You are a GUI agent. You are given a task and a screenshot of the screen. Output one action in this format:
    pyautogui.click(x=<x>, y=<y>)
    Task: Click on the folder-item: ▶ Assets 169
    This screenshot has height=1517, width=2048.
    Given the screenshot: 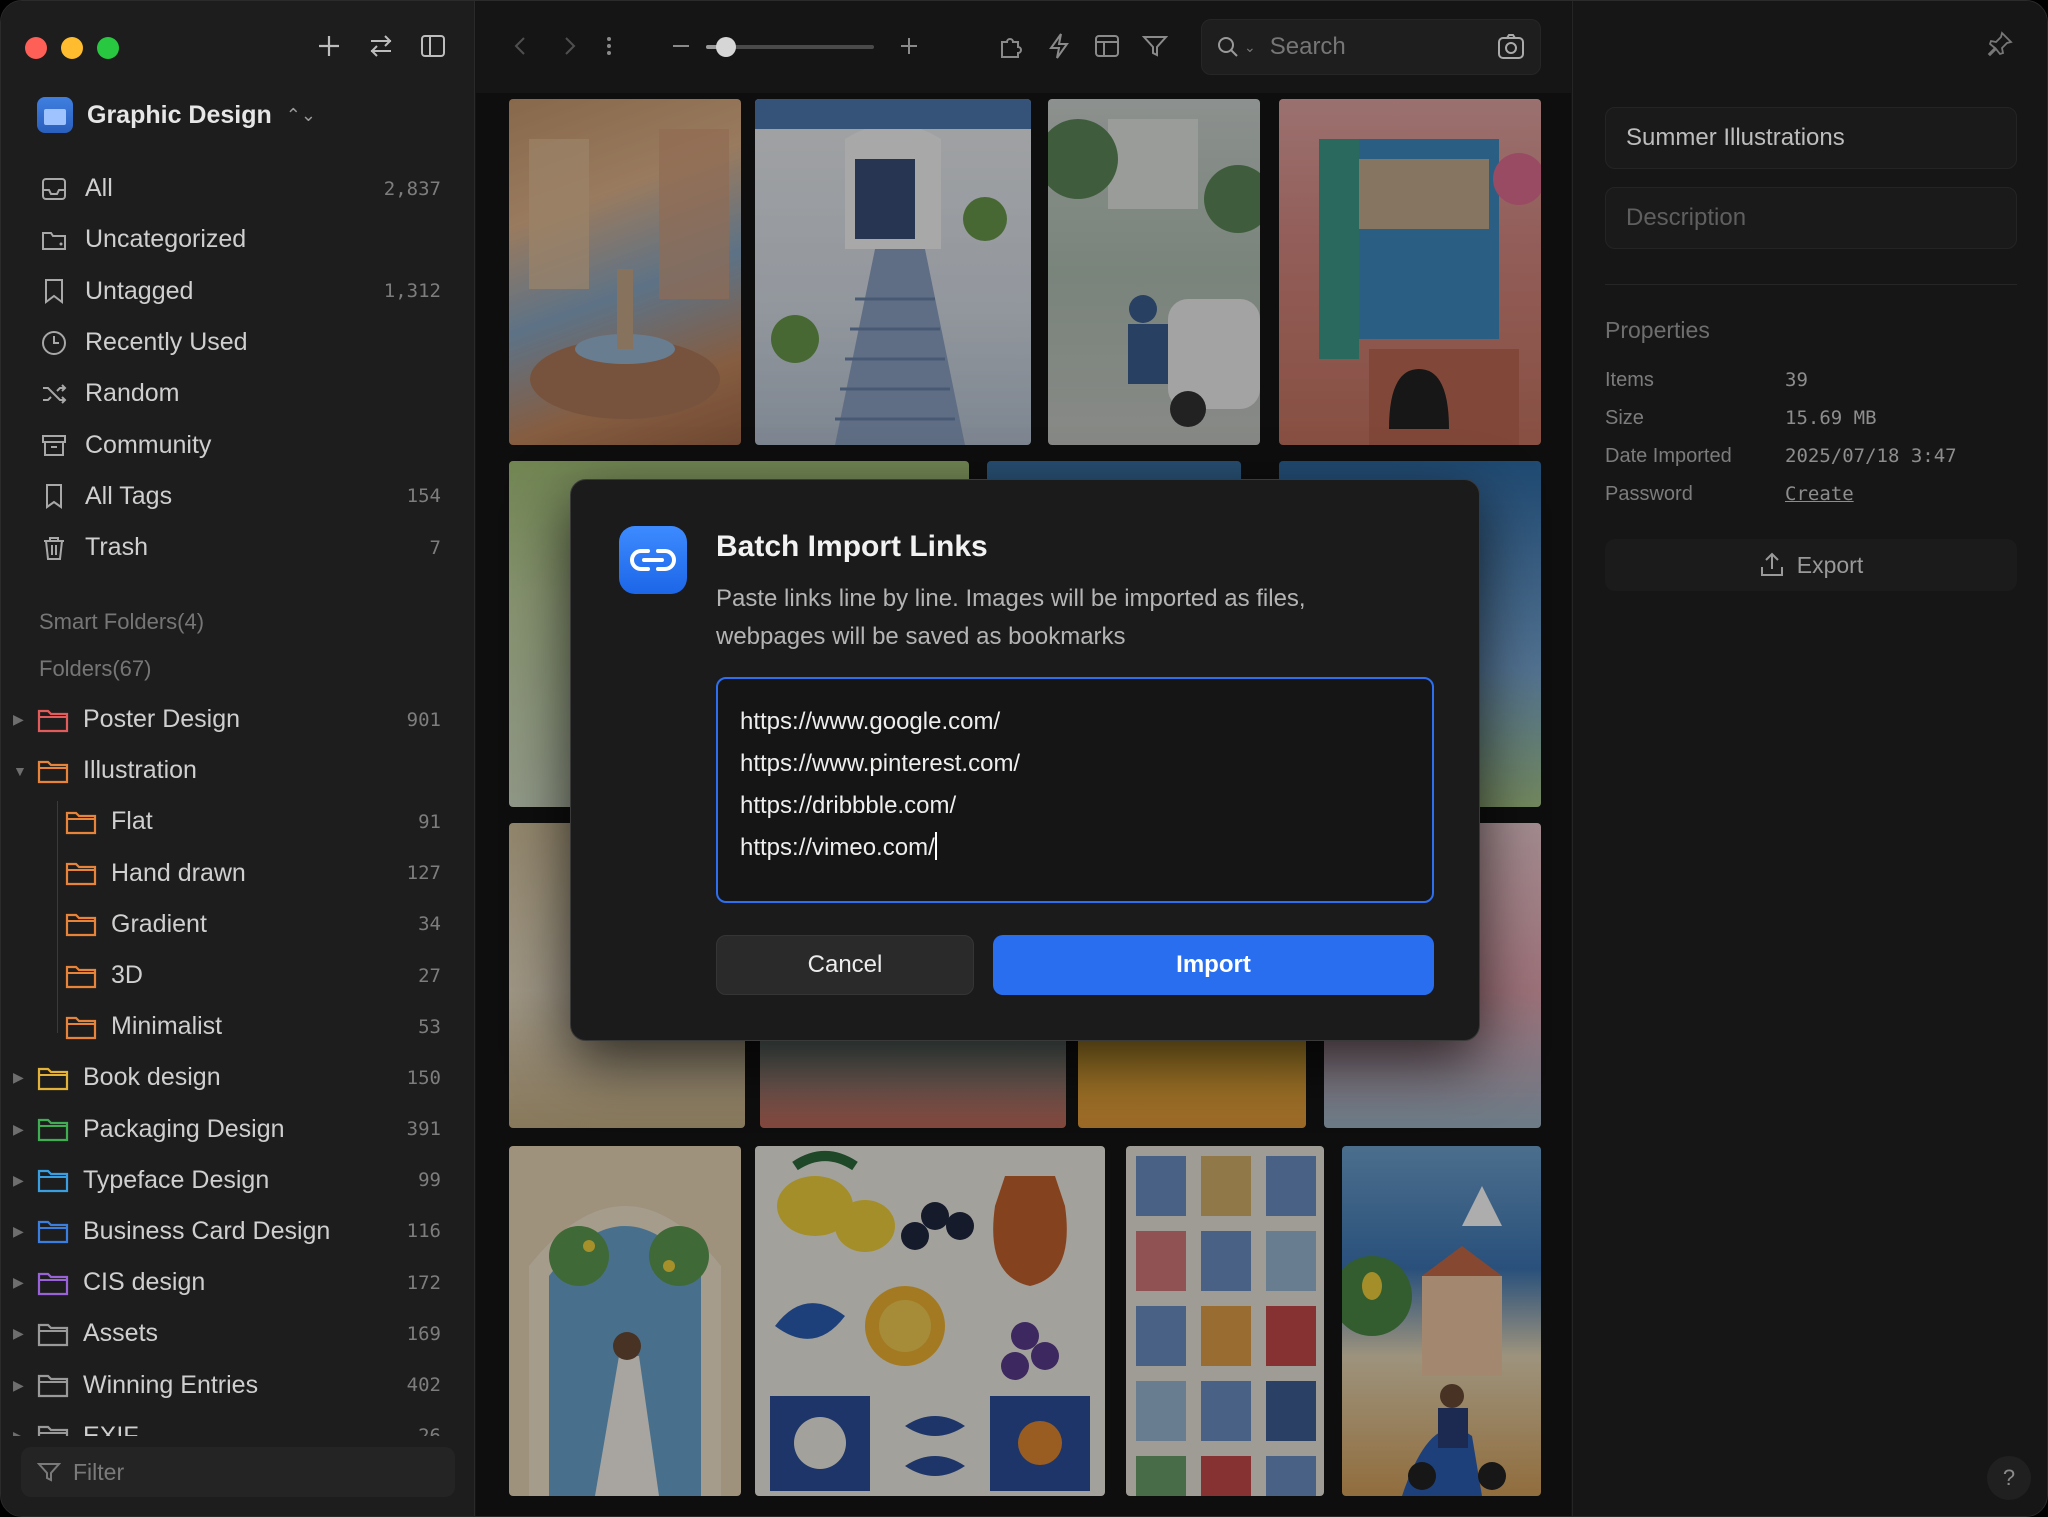 What is the action you would take?
    pyautogui.click(x=238, y=1333)
    